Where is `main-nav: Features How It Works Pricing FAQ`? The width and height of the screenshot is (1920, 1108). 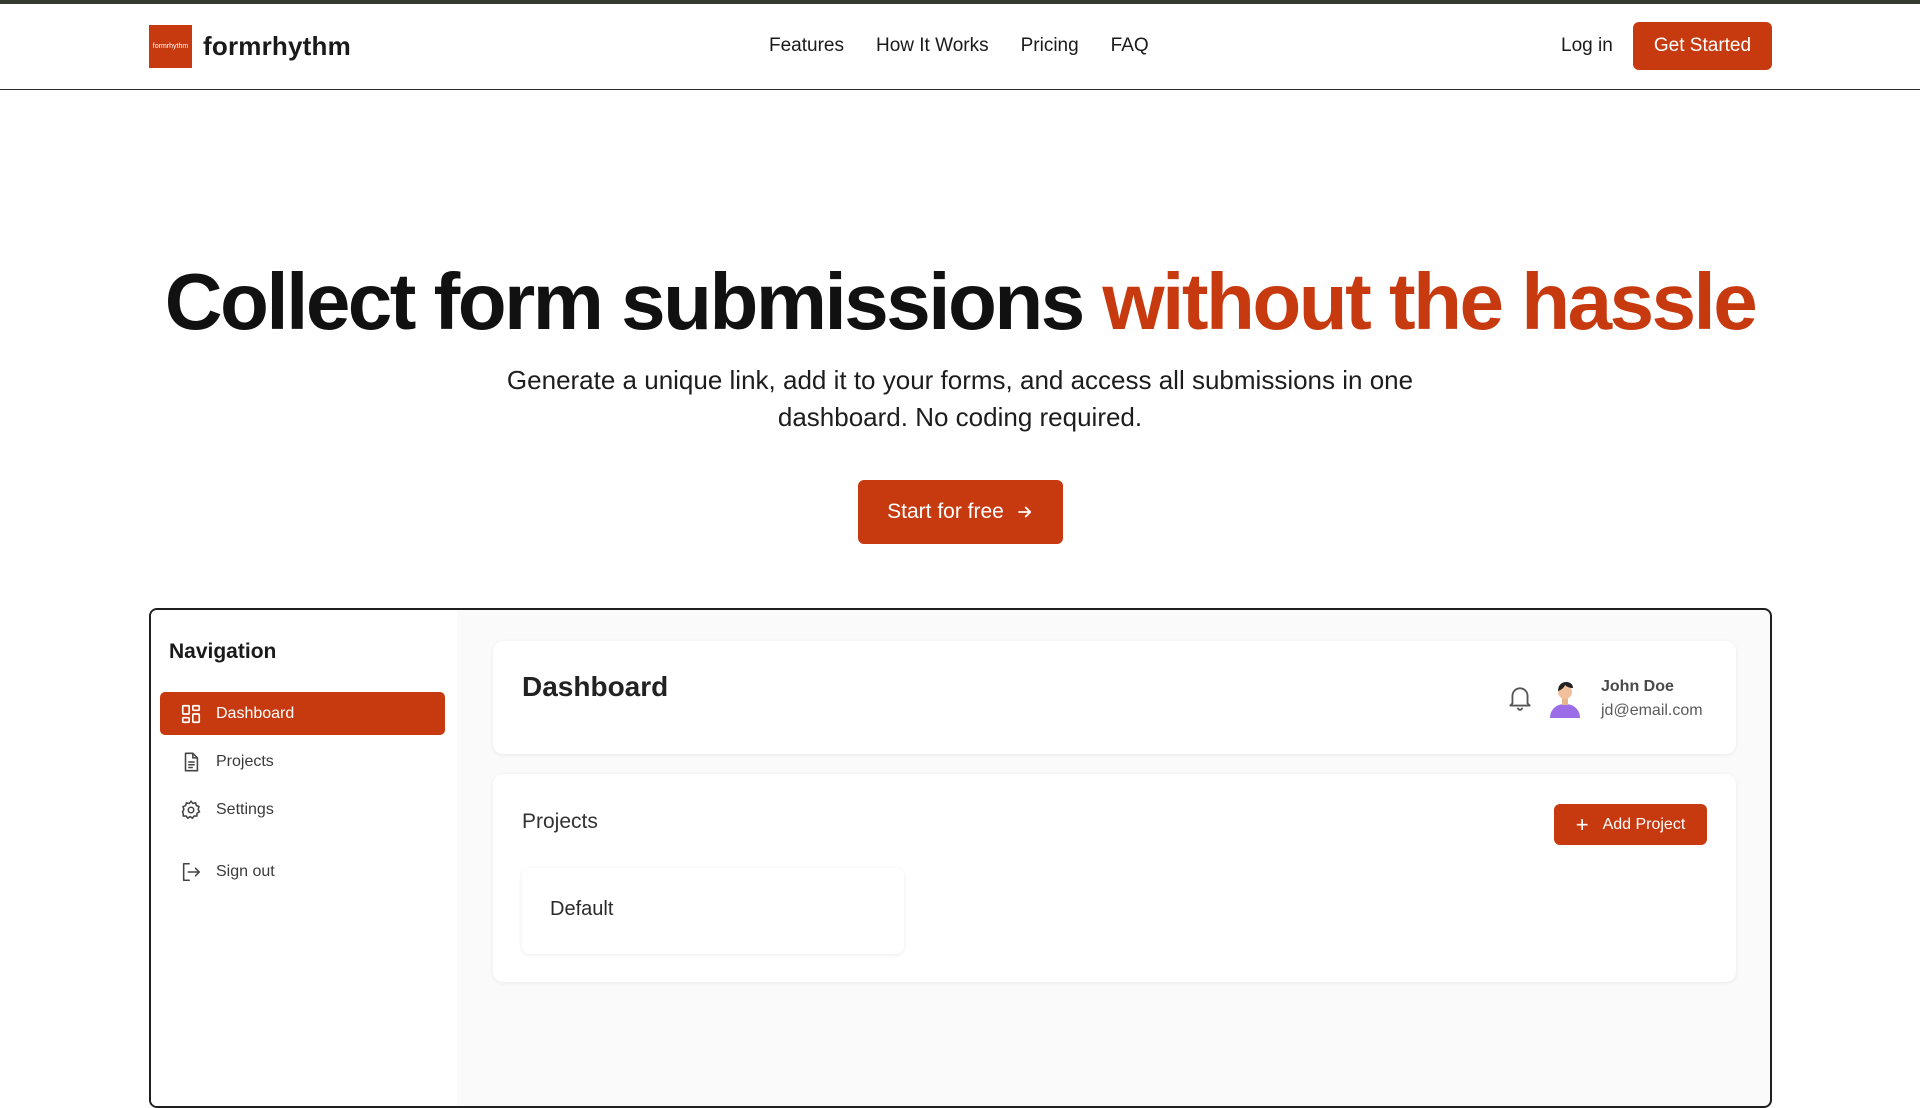
main-nav: Features How It Works Pricing FAQ is located at coordinates (959, 46).